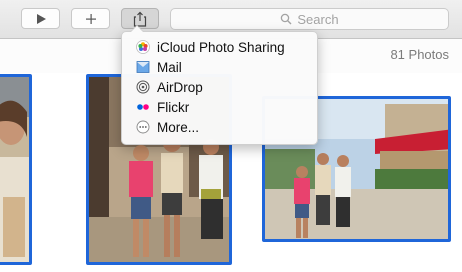 This screenshot has height=272, width=462. Describe the element at coordinates (173, 107) in the screenshot. I see `share-menu-item-label: Flickr` at that location.